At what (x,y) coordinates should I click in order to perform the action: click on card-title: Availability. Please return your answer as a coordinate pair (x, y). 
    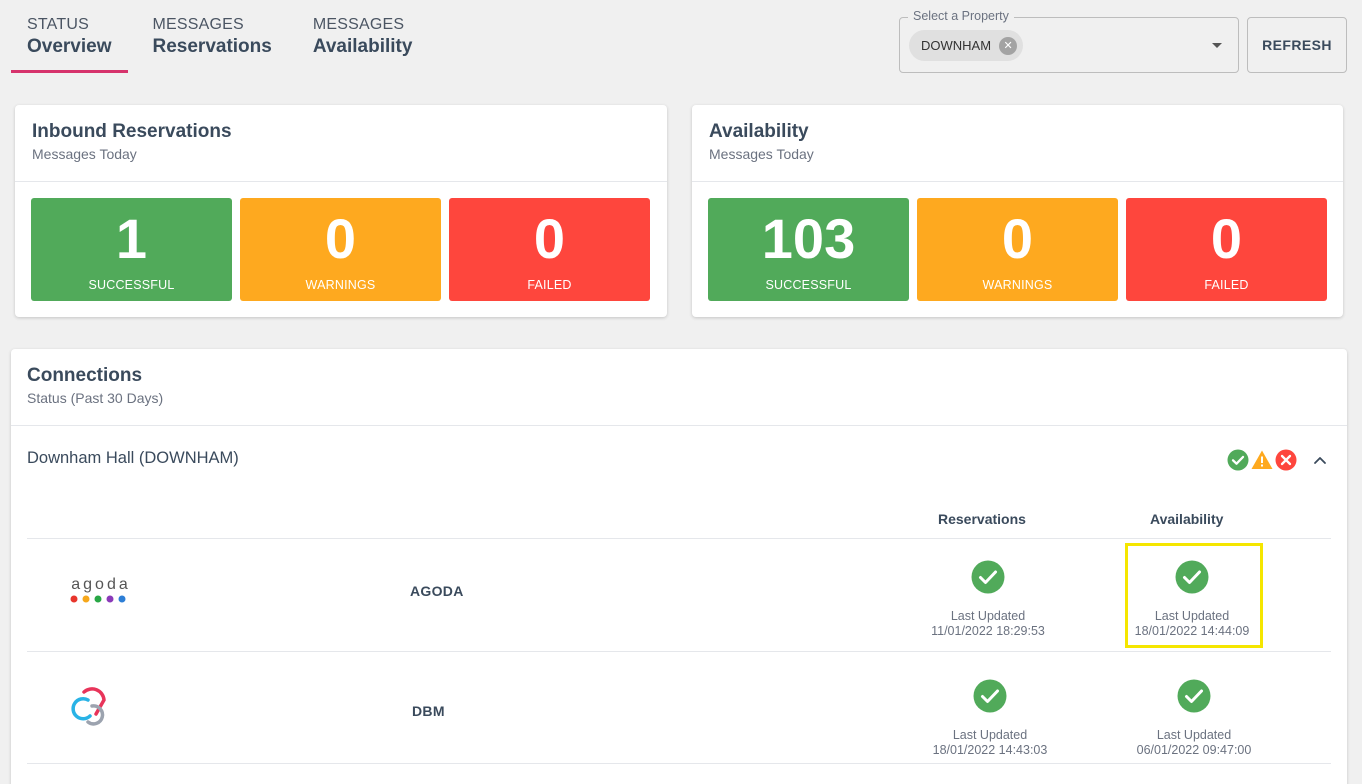
    Looking at the image, I should click on (759, 131).